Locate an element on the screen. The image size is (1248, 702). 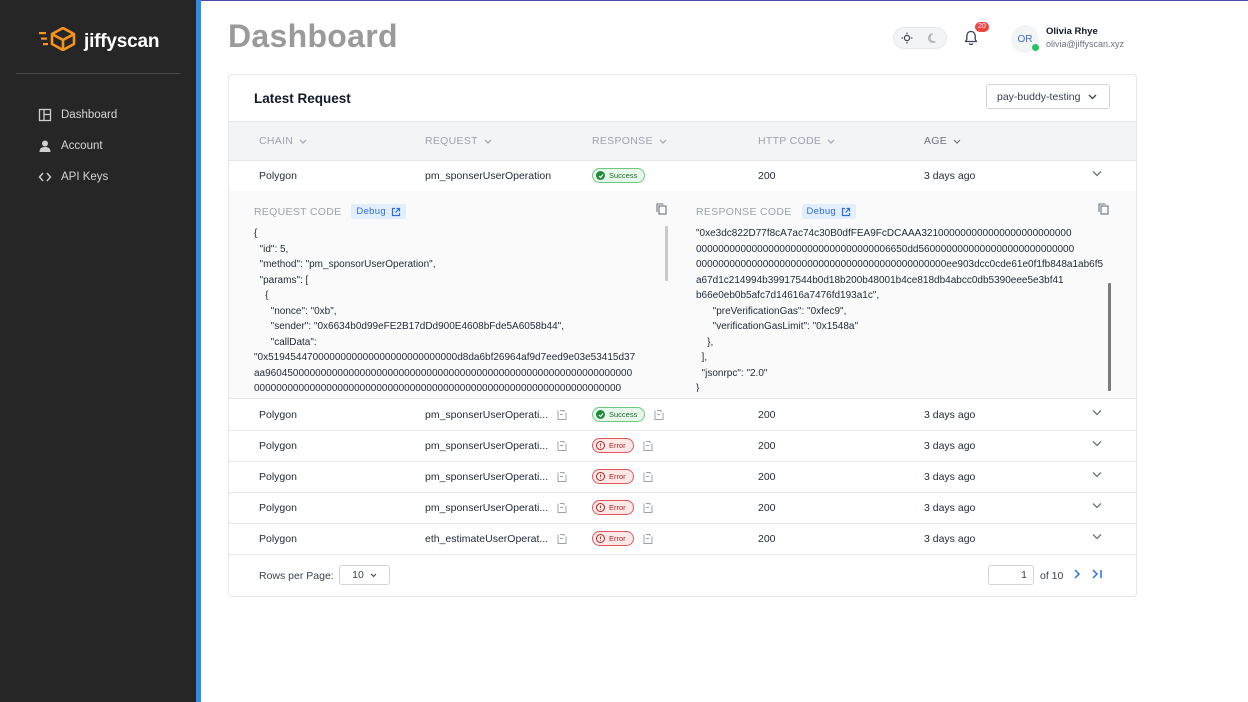
column-header-label: REQUEST is located at coordinates (451, 141).